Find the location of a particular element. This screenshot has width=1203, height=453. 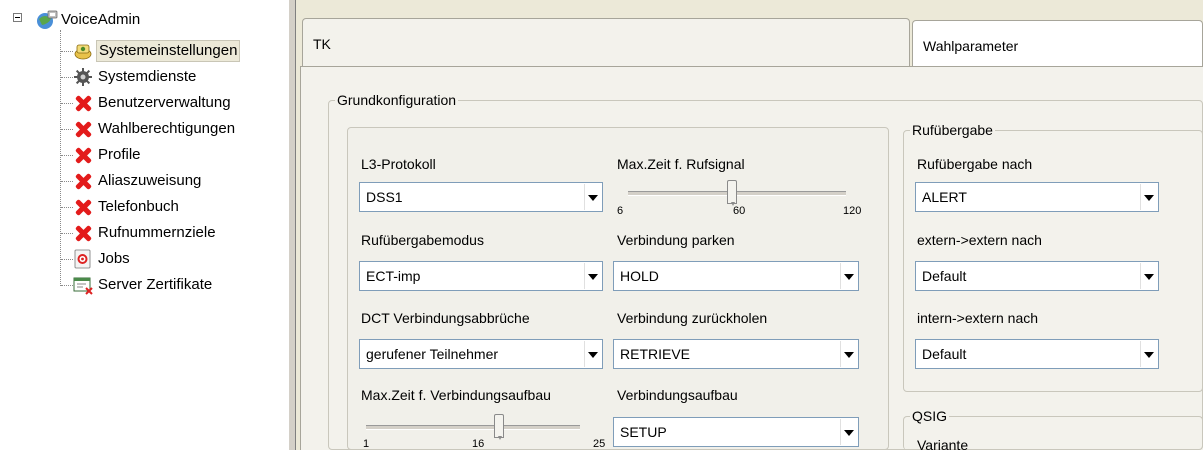

tree-root-label: VoiceAdmin is located at coordinates (101, 19).